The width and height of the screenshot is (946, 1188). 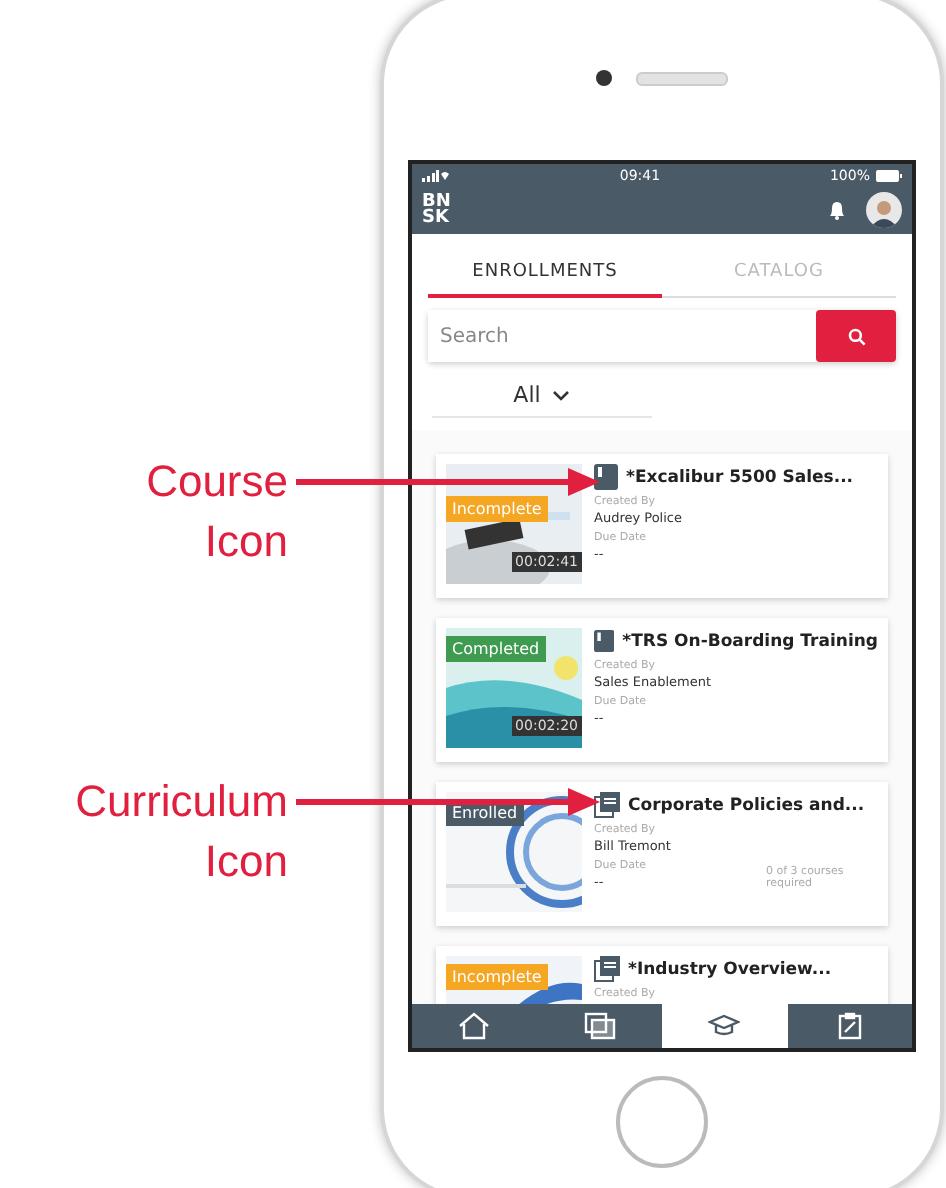 I want to click on search-icon, so click(x=856, y=336).